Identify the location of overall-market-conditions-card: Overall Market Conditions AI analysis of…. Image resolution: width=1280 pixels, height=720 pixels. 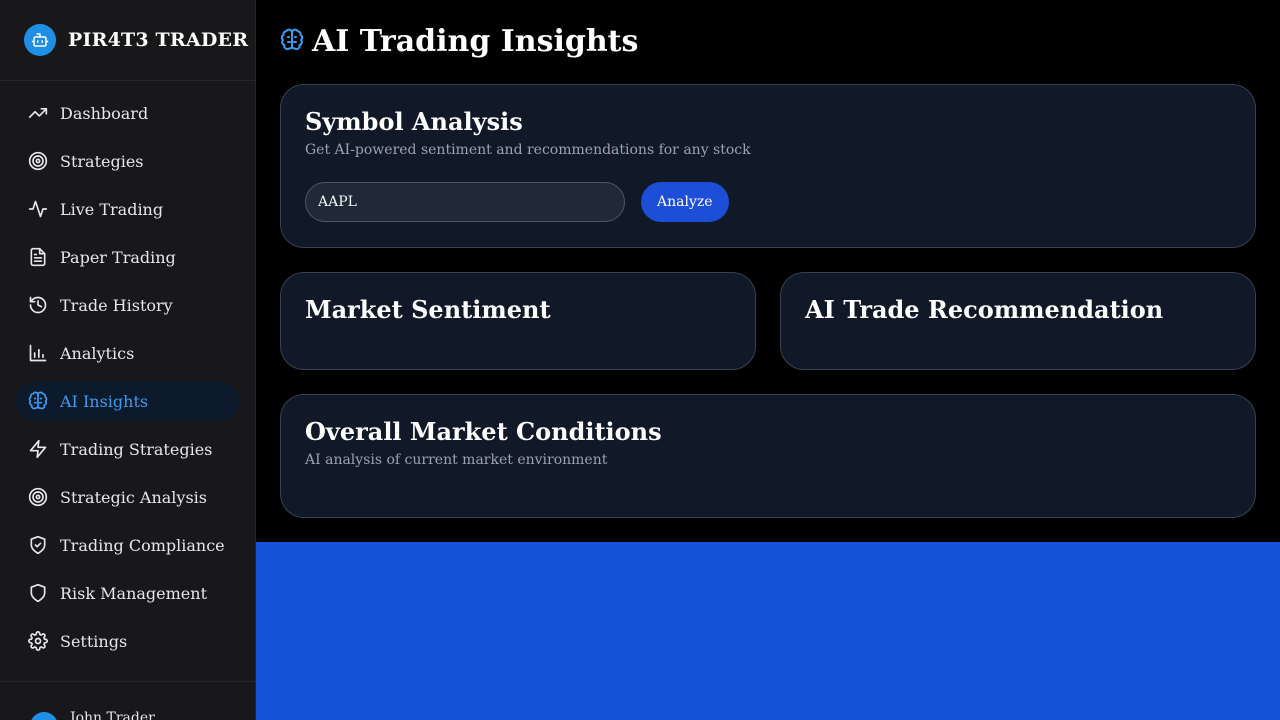
(768, 456).